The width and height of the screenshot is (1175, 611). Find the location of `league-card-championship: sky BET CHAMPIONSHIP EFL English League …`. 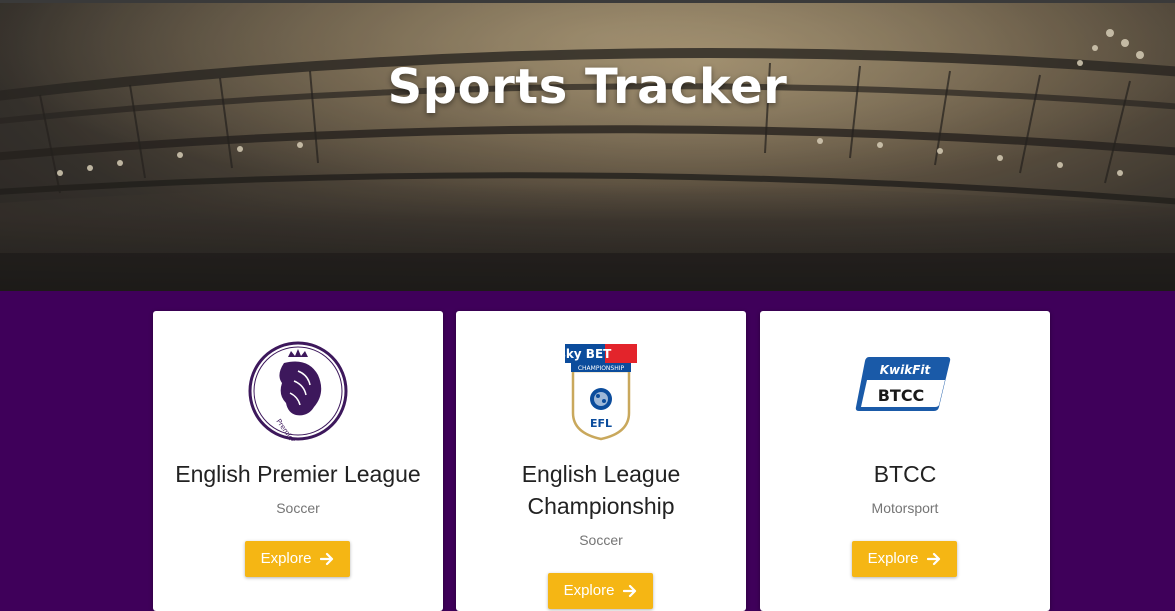

league-card-championship: sky BET CHAMPIONSHIP EFL English League … is located at coordinates (601, 461).